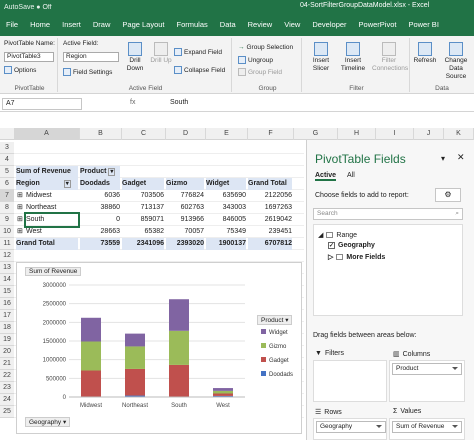  Describe the element at coordinates (87, 72) in the screenshot. I see `field-settings-button: Field Settings` at that location.